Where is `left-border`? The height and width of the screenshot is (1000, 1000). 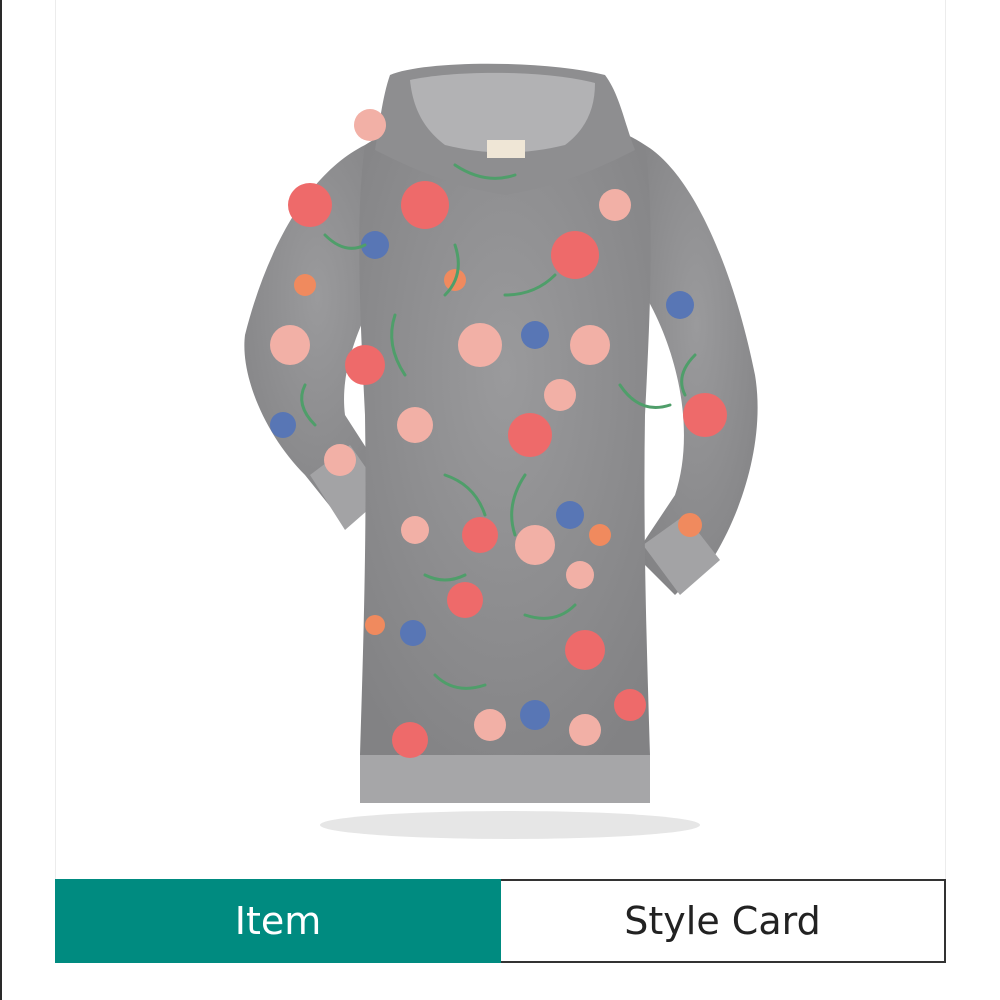
left-border is located at coordinates (1, 500).